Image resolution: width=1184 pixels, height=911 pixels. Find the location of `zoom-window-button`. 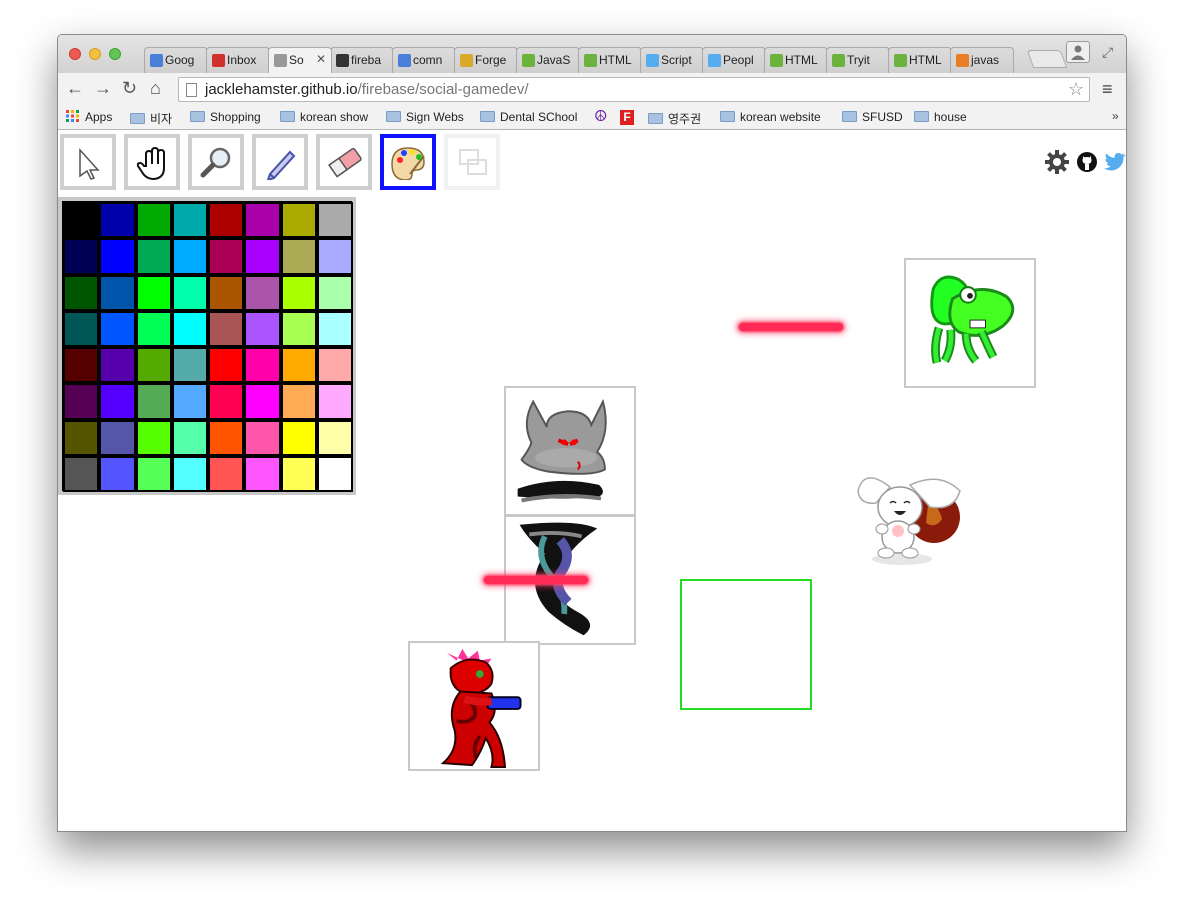

zoom-window-button is located at coordinates (115, 54).